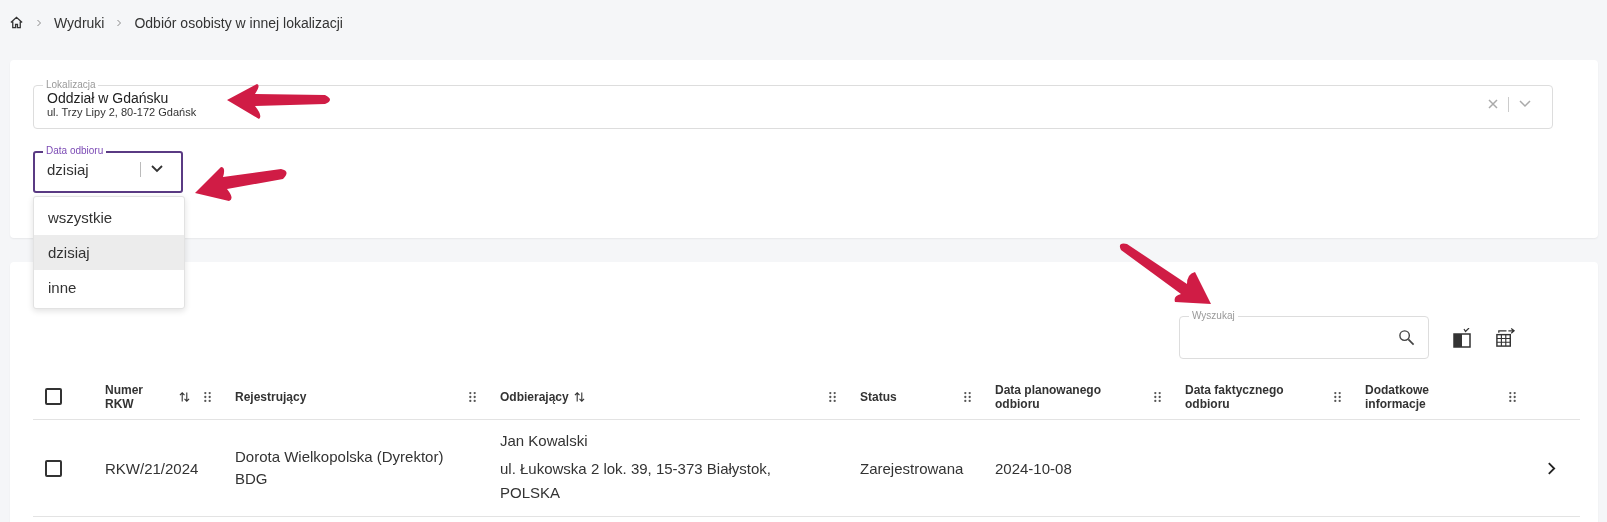 This screenshot has height=522, width=1607. I want to click on table-cell-text: Dorota Wielkopolska (Dyrektor) BDG, so click(340, 468).